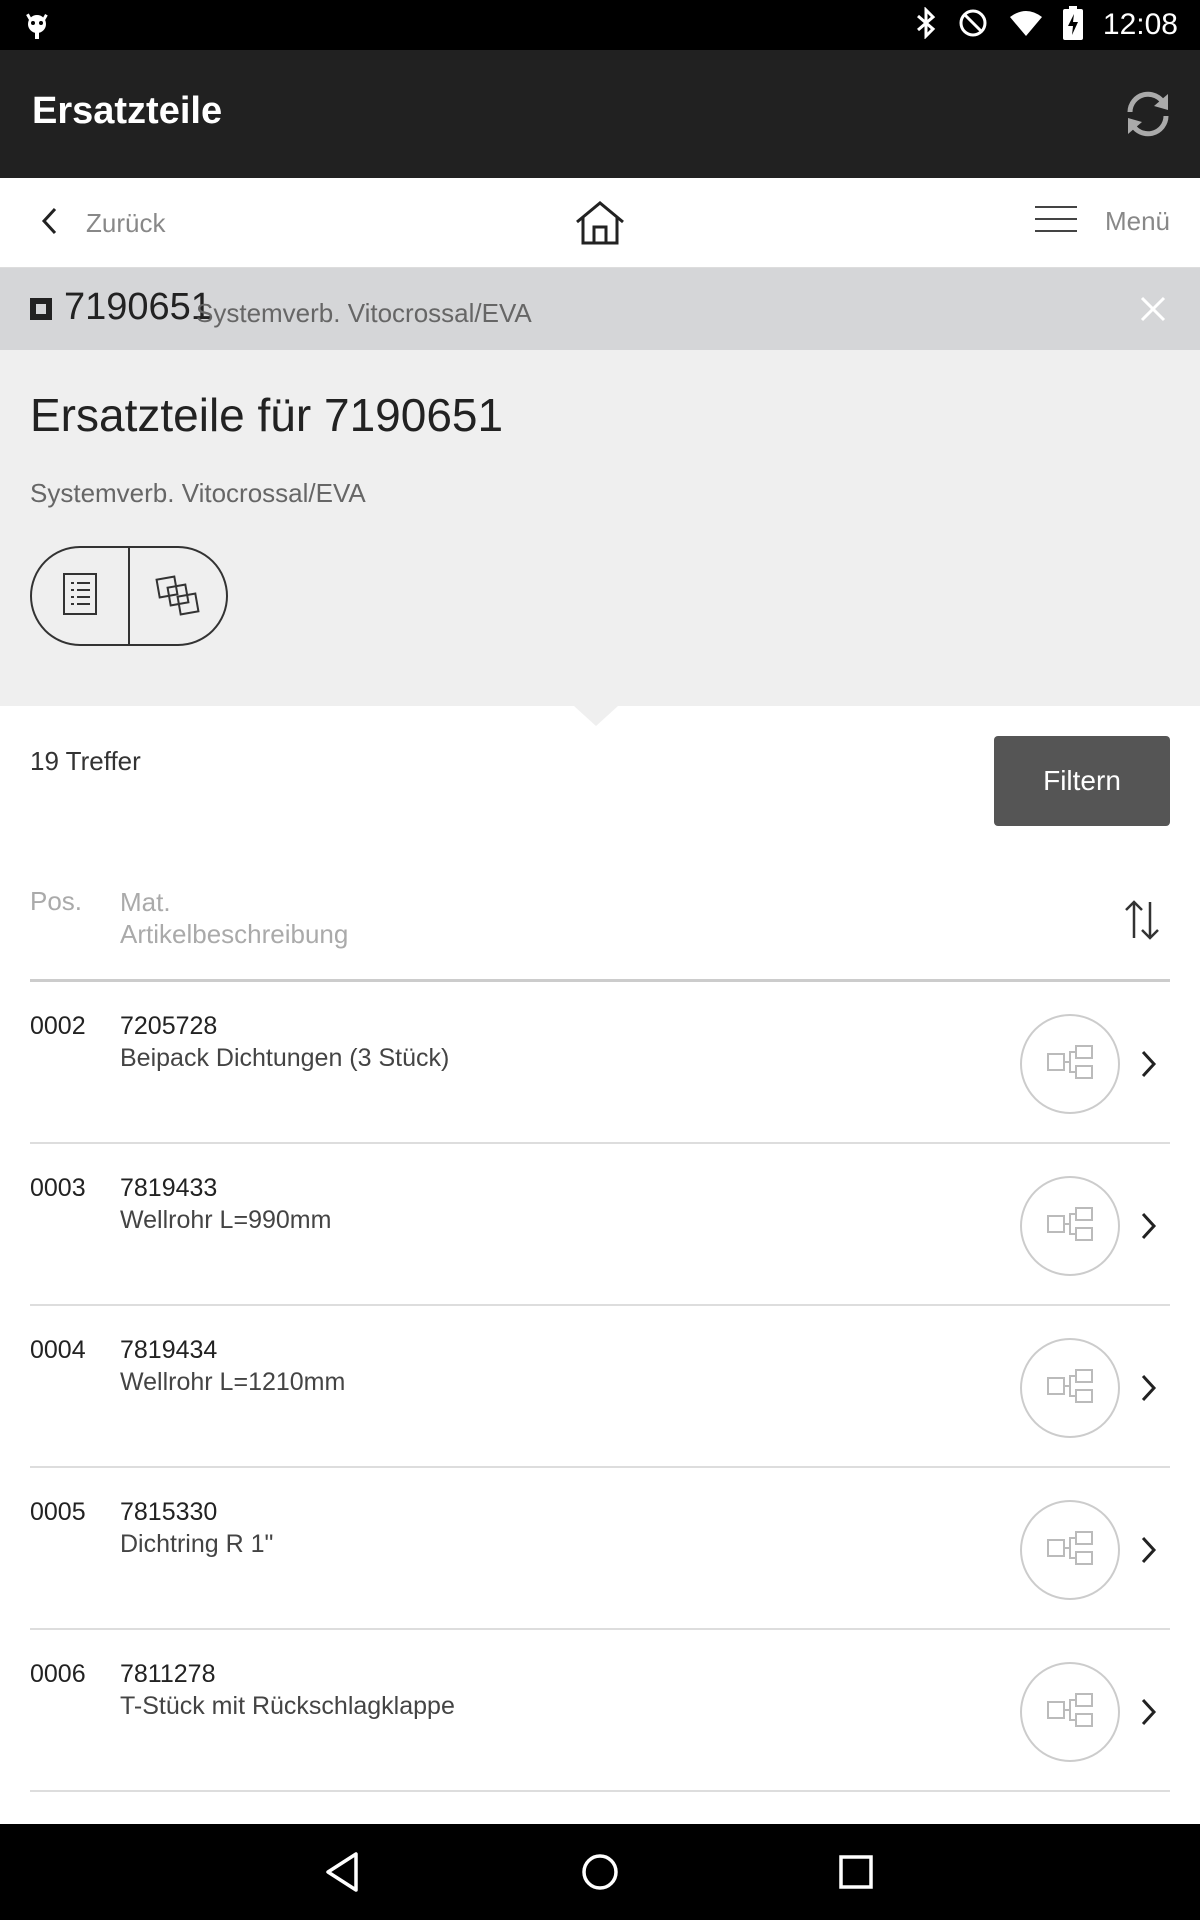  I want to click on android-debug-icon, so click(37, 27).